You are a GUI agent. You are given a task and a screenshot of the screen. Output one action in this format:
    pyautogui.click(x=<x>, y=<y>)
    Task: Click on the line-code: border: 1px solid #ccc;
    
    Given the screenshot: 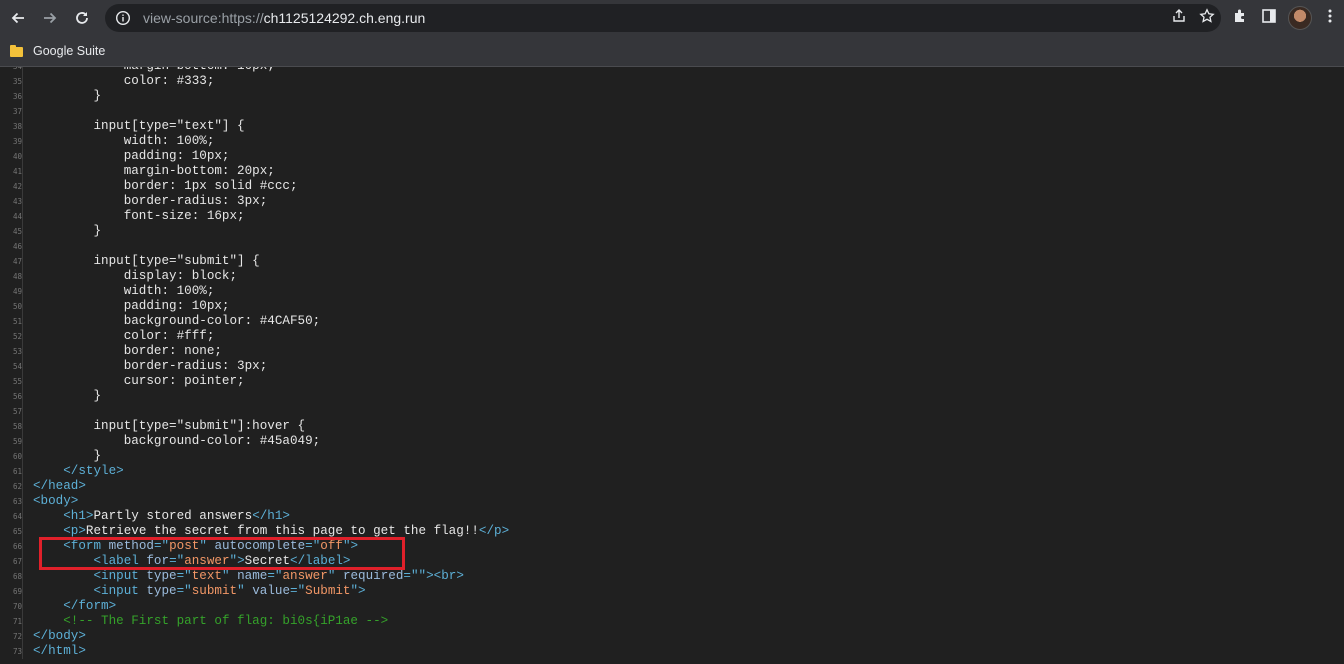 What is the action you would take?
    pyautogui.click(x=165, y=186)
    